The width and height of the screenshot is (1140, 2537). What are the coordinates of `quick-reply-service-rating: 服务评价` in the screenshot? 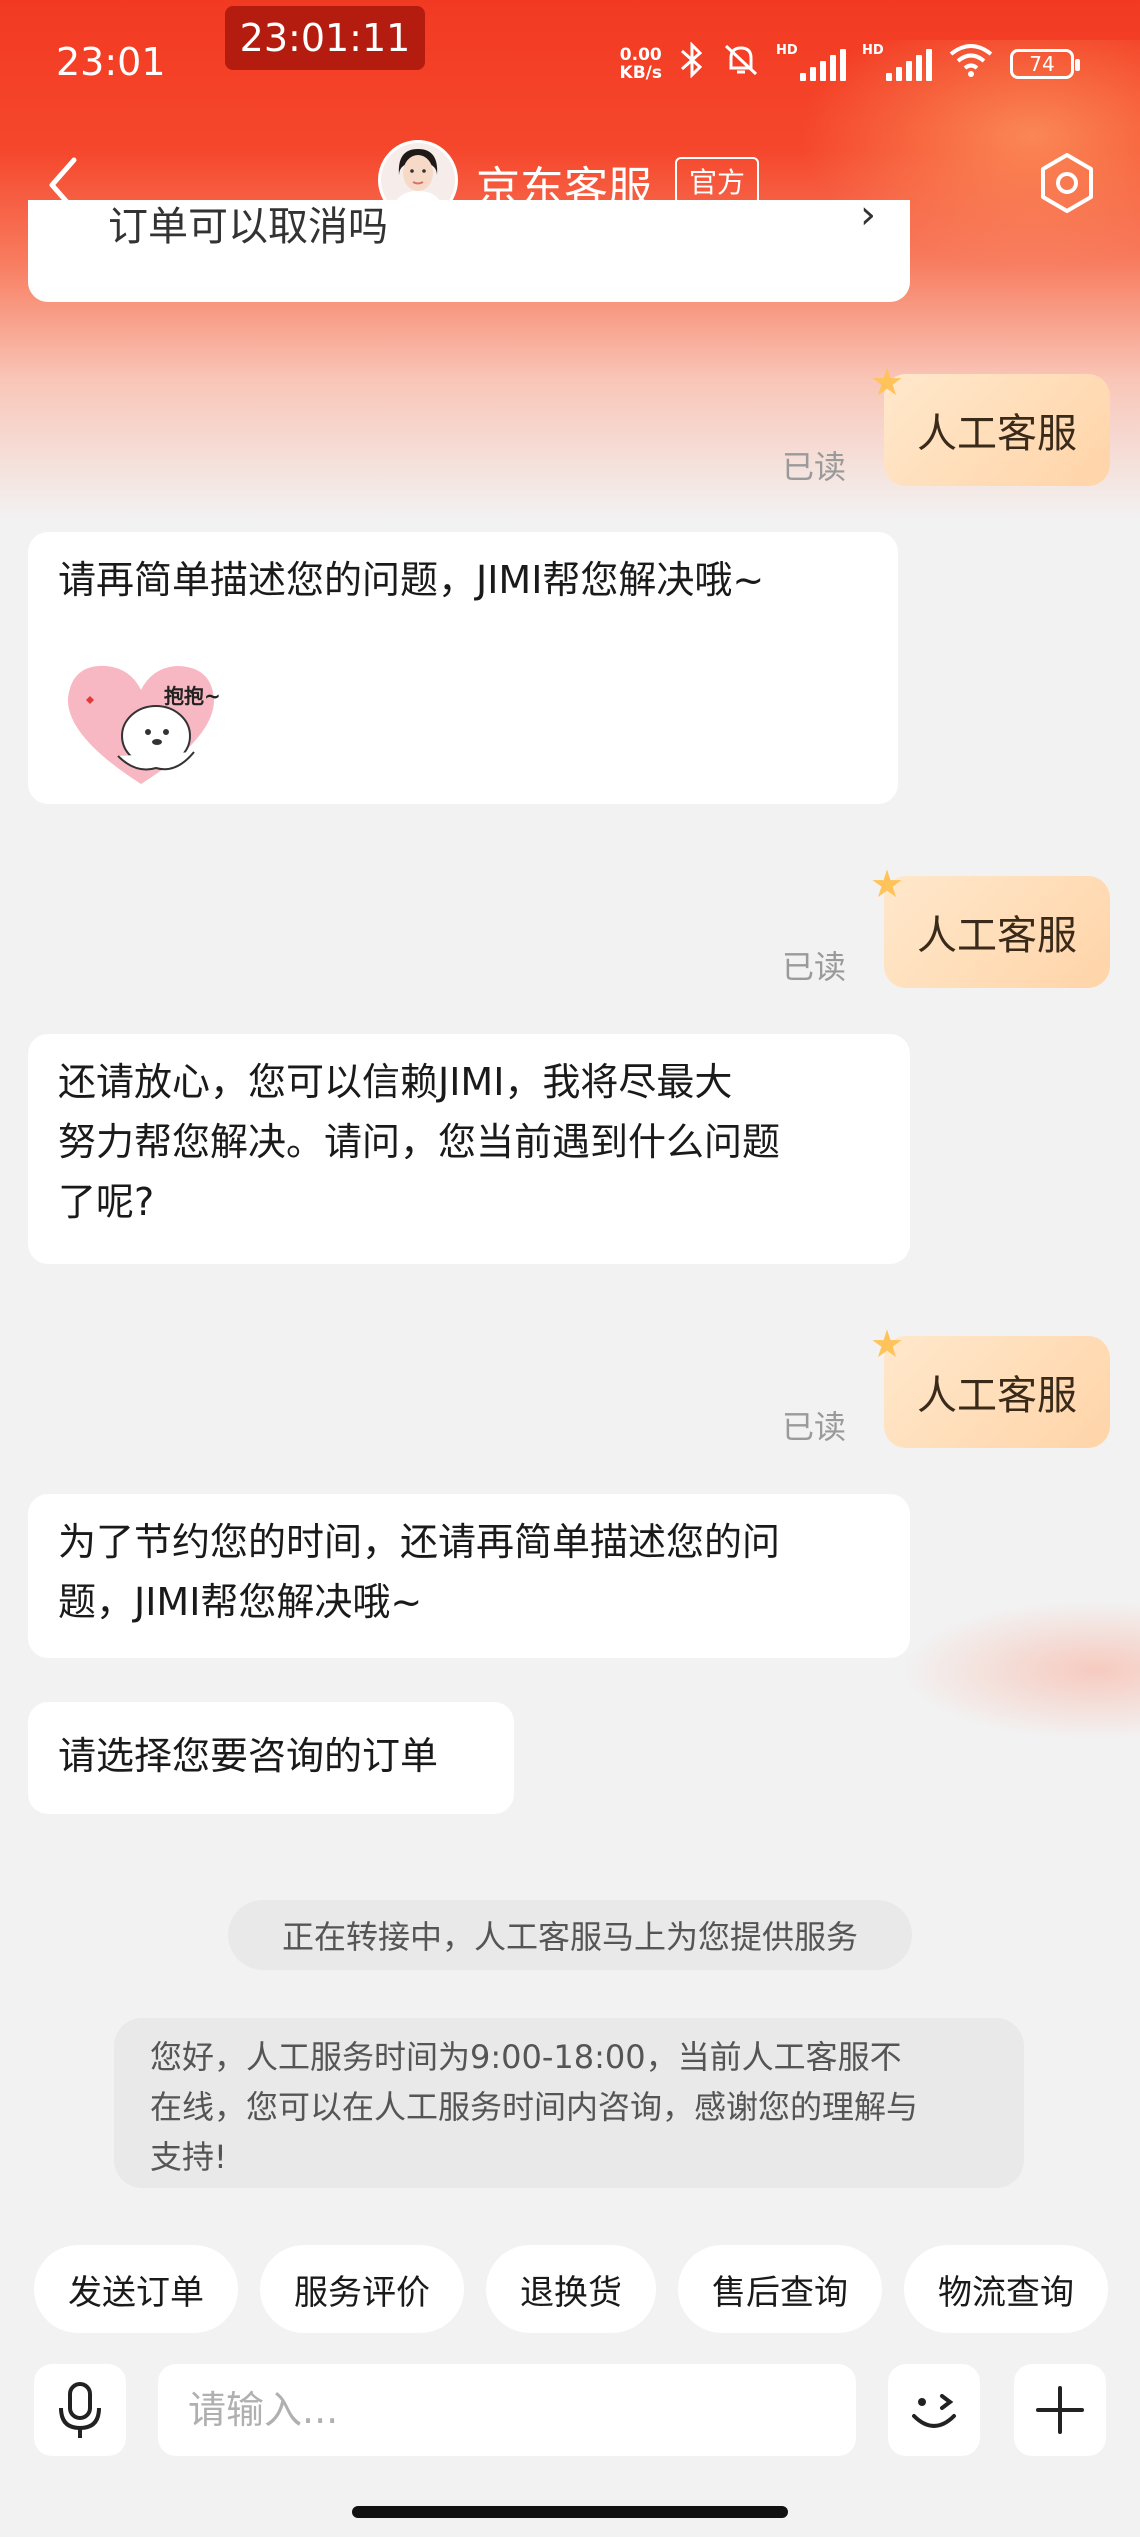 It's located at (362, 2289).